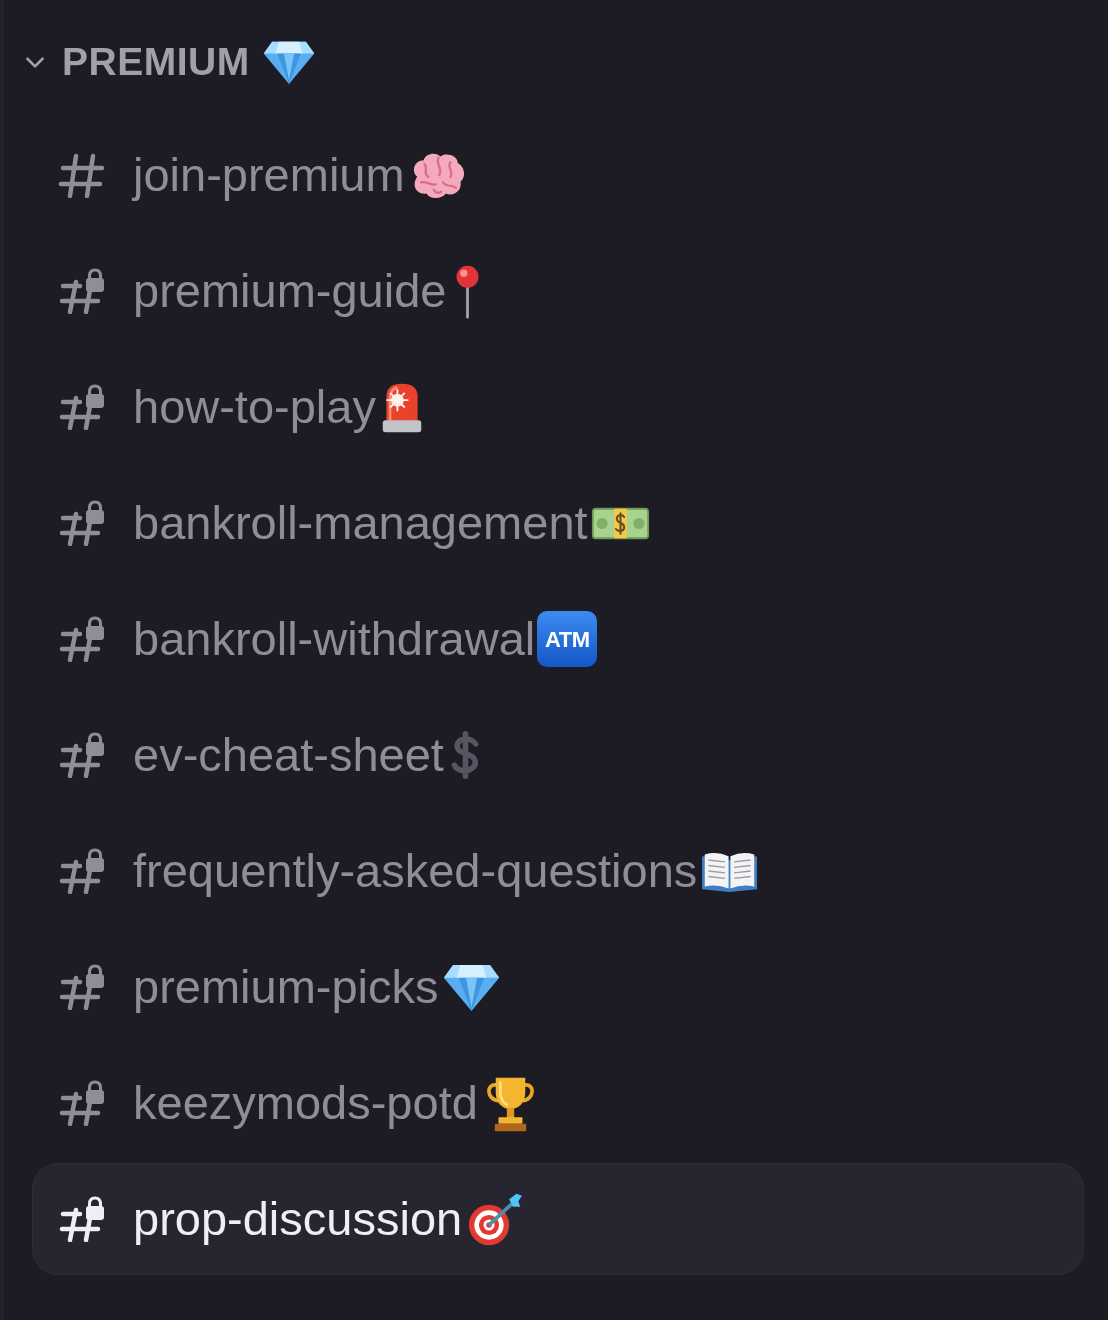 The width and height of the screenshot is (1108, 1320). I want to click on channel-link: prop-discussion, so click(558, 1219).